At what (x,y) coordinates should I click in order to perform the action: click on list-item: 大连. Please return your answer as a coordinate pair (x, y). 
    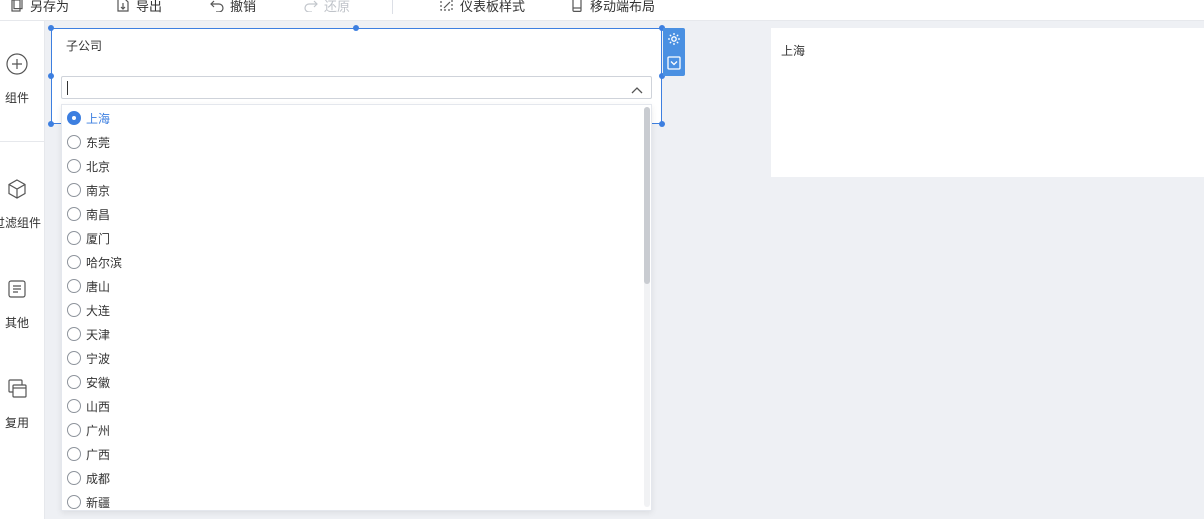
    Looking at the image, I should click on (88, 310).